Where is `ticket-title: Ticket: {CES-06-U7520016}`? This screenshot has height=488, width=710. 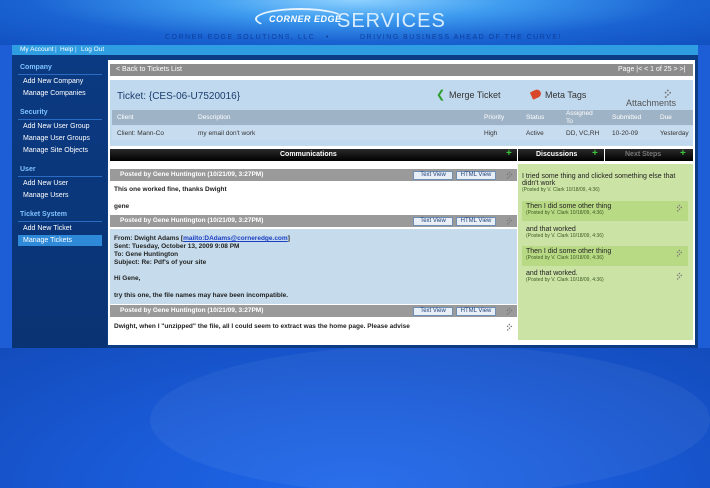
ticket-title: Ticket: {CES-06-U7520016} is located at coordinates (179, 96).